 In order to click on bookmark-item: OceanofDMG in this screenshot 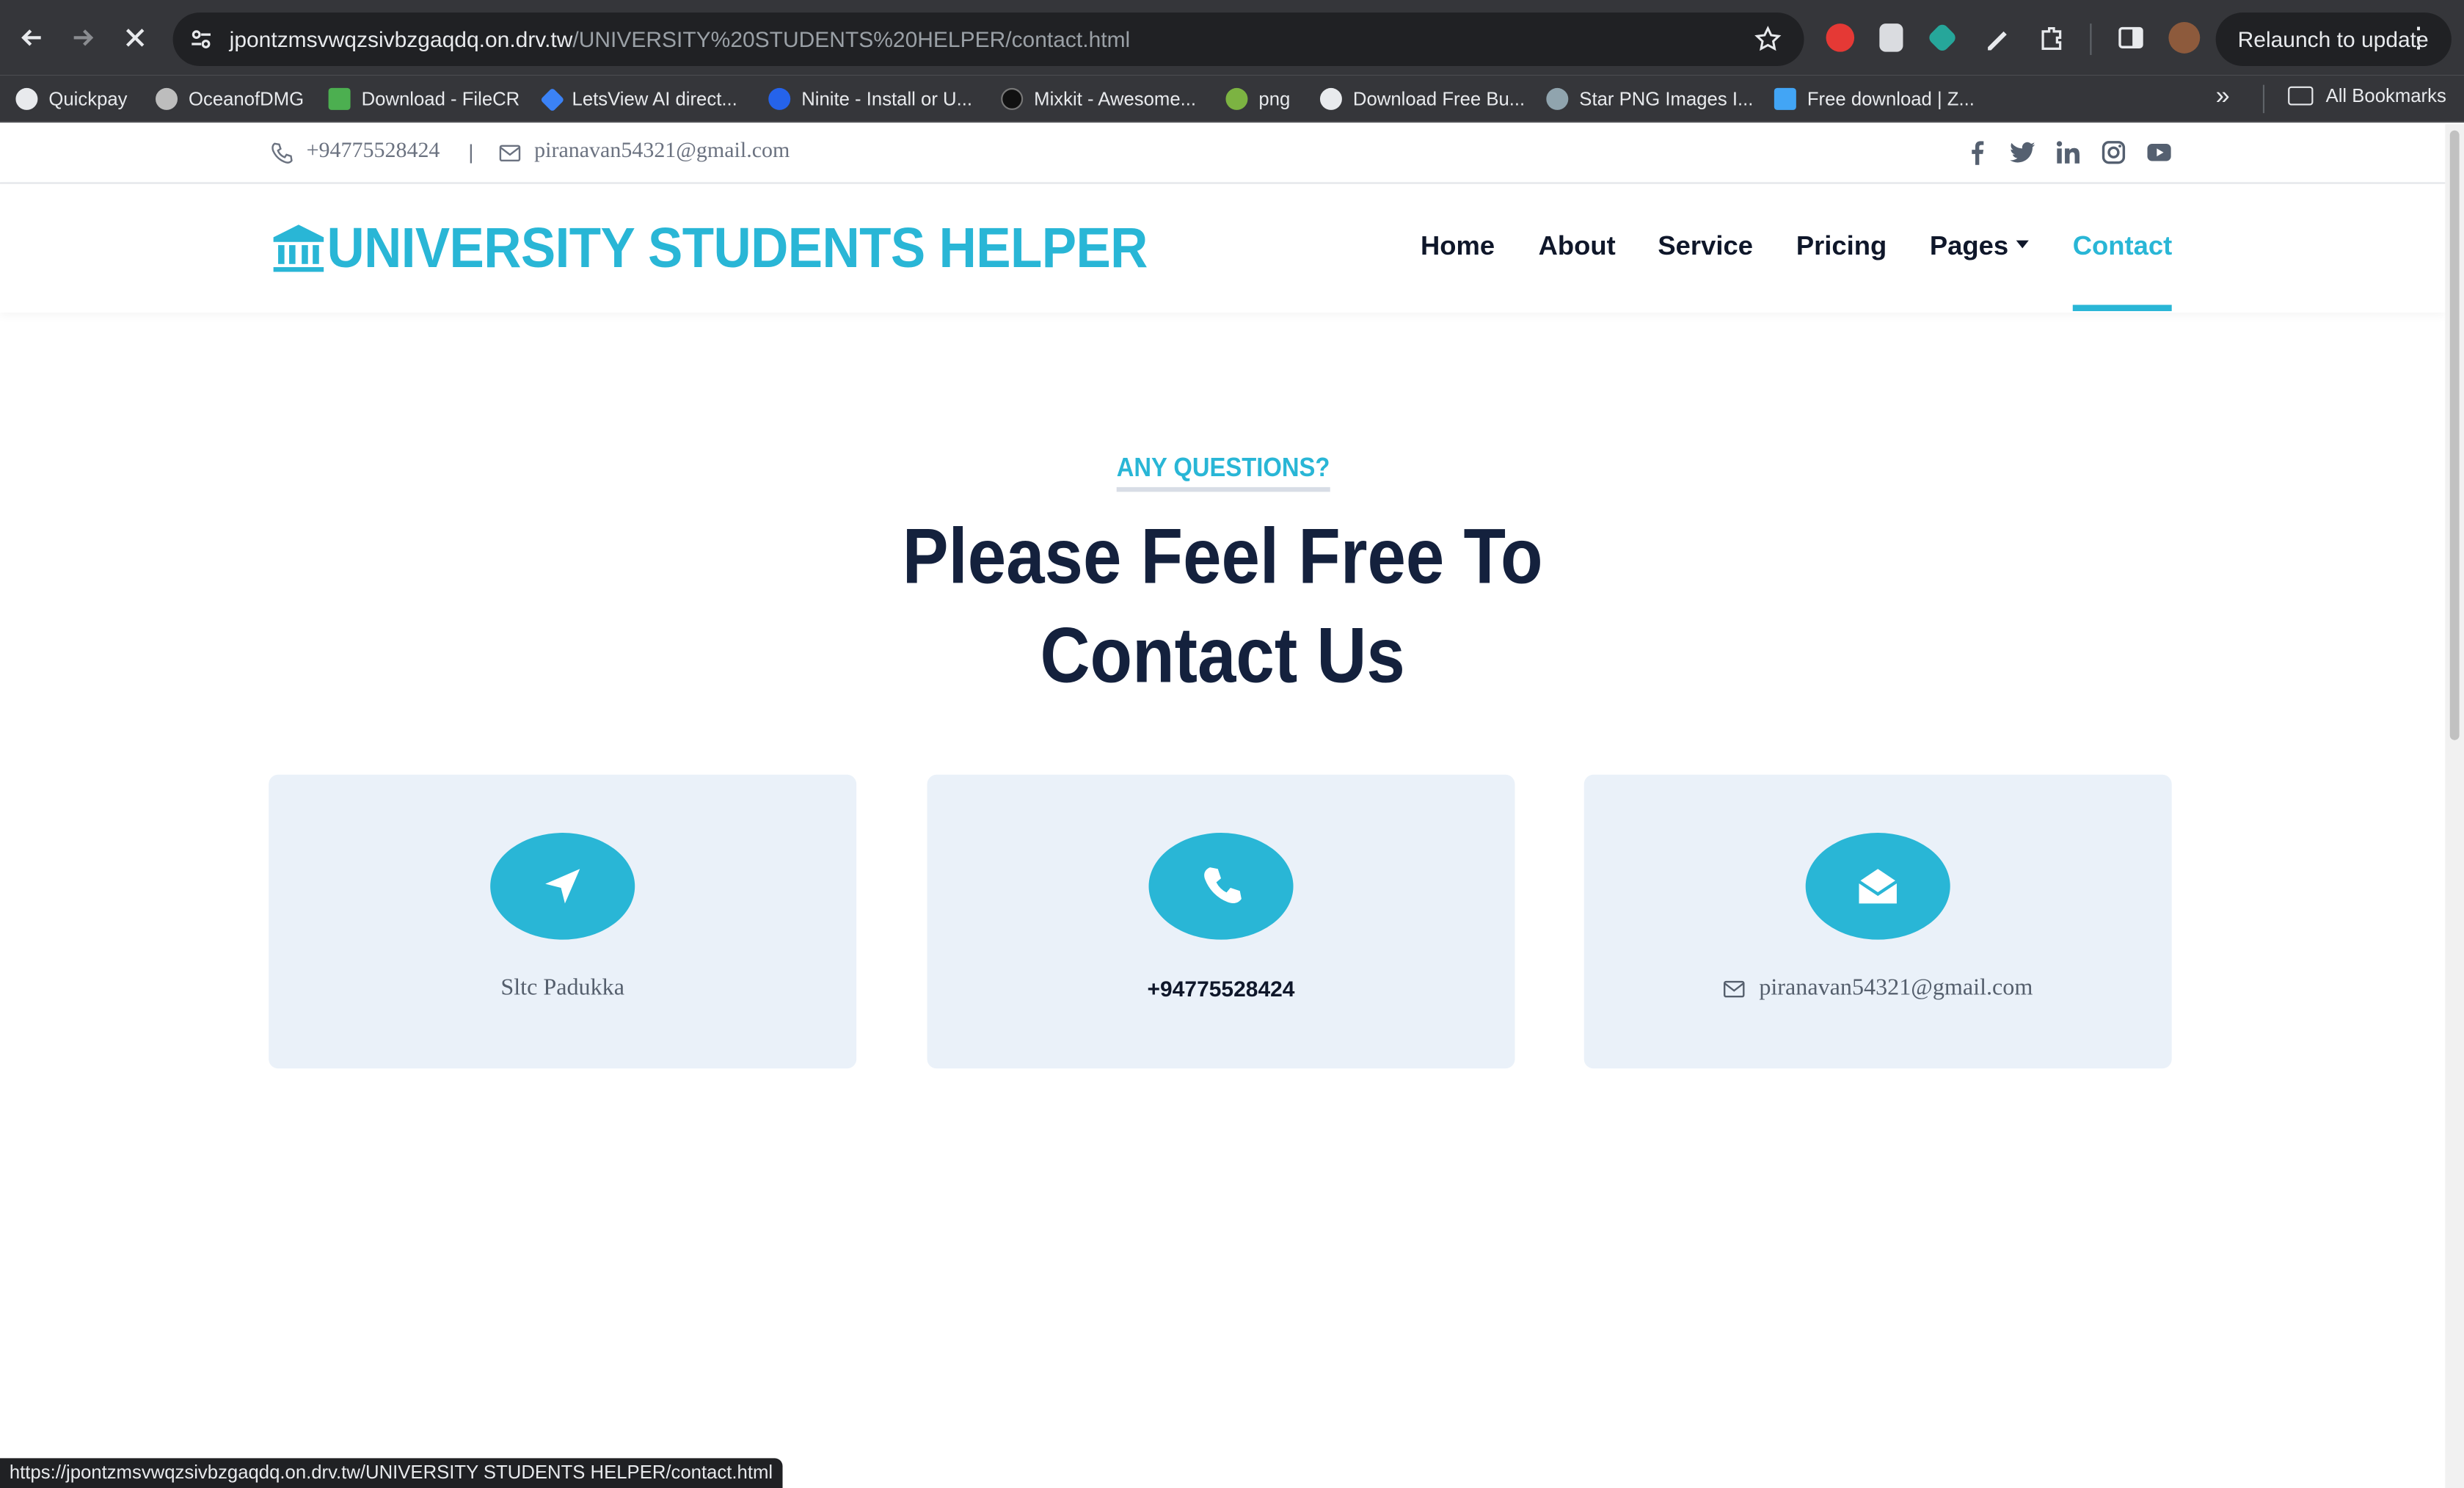, I will do `click(230, 99)`.